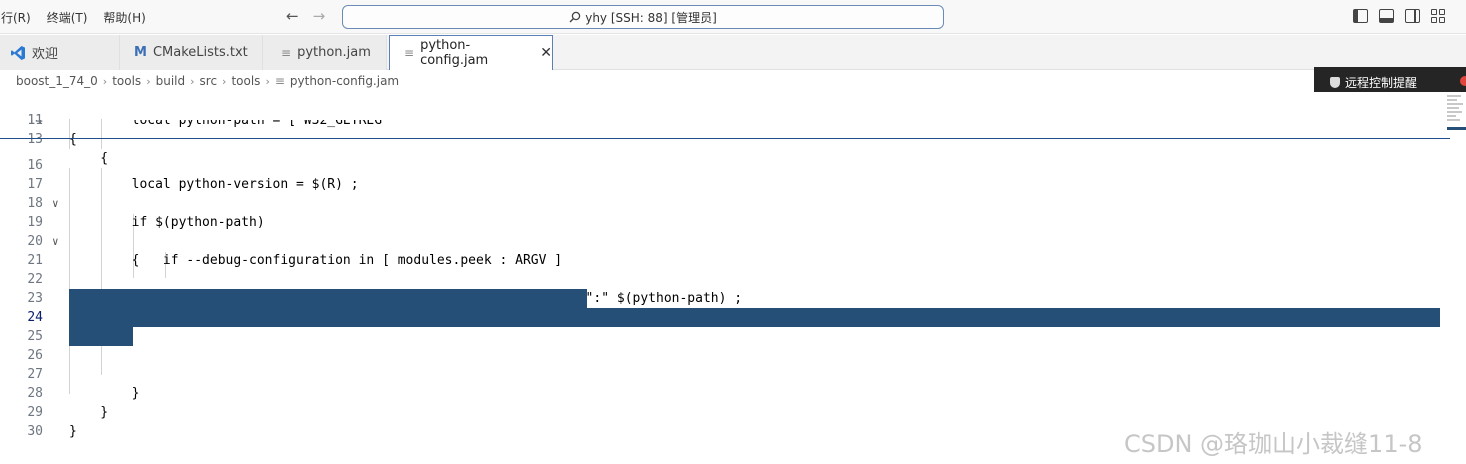 The width and height of the screenshot is (1466, 464). What do you see at coordinates (733, 421) in the screenshot?
I see `code-line: 30` at bounding box center [733, 421].